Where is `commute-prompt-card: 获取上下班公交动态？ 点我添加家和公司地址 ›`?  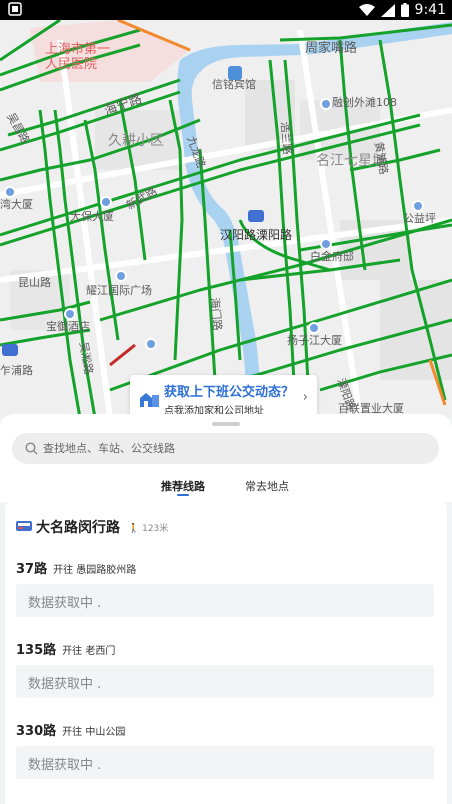 commute-prompt-card: 获取上下班公交动态？ 点我添加家和公司地址 › is located at coordinates (223, 396).